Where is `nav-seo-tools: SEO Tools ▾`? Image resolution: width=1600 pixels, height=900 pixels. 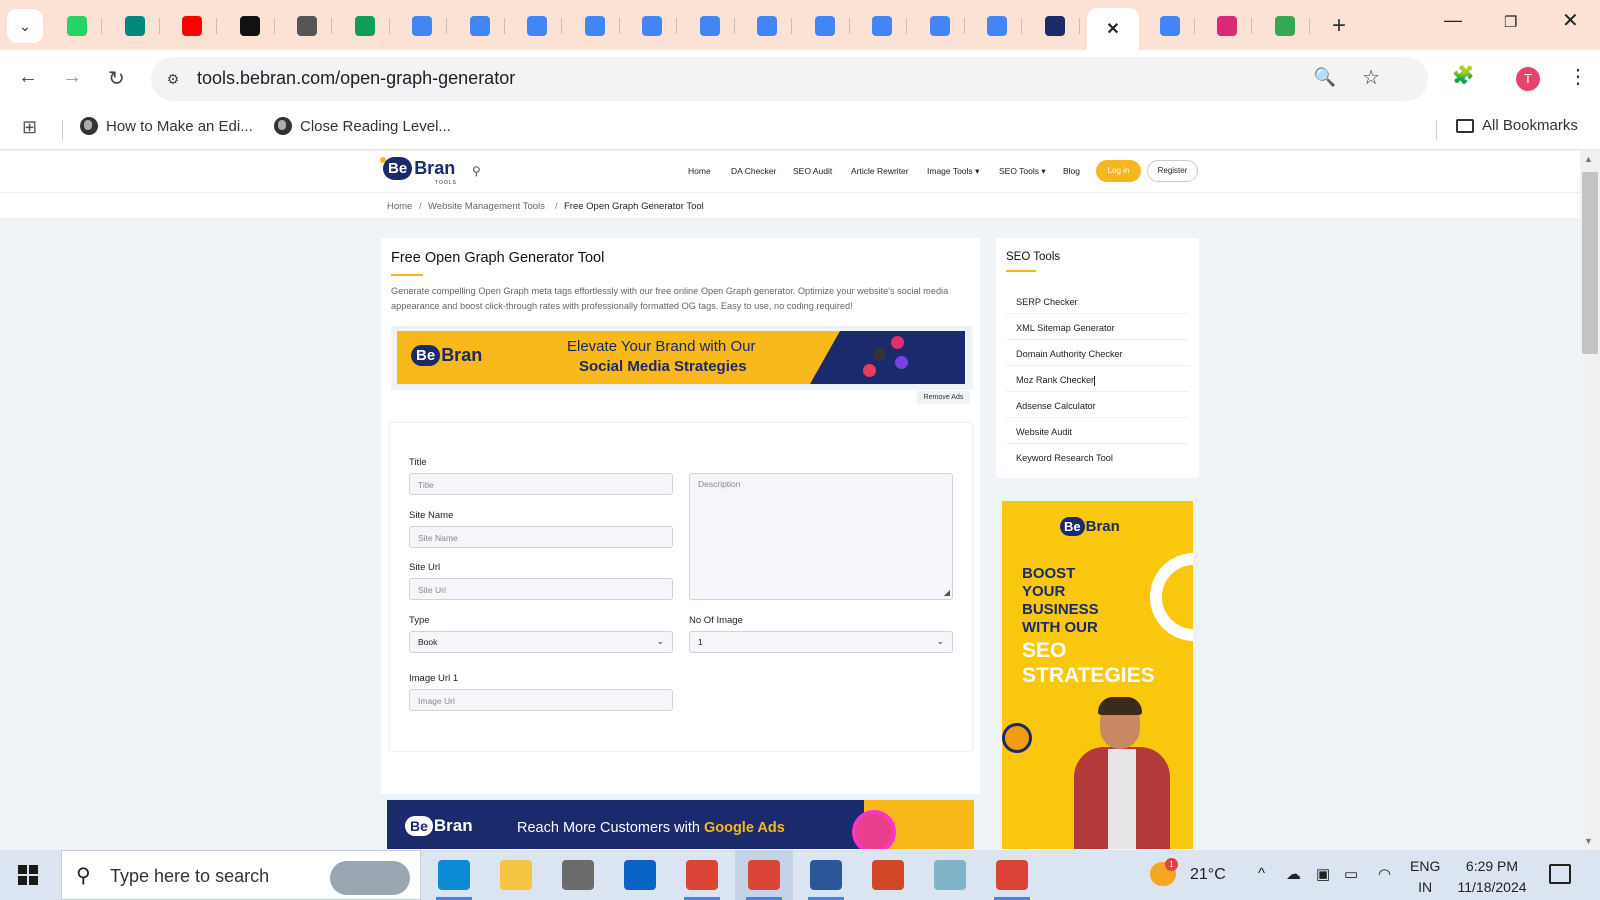 nav-seo-tools: SEO Tools ▾ is located at coordinates (1022, 171).